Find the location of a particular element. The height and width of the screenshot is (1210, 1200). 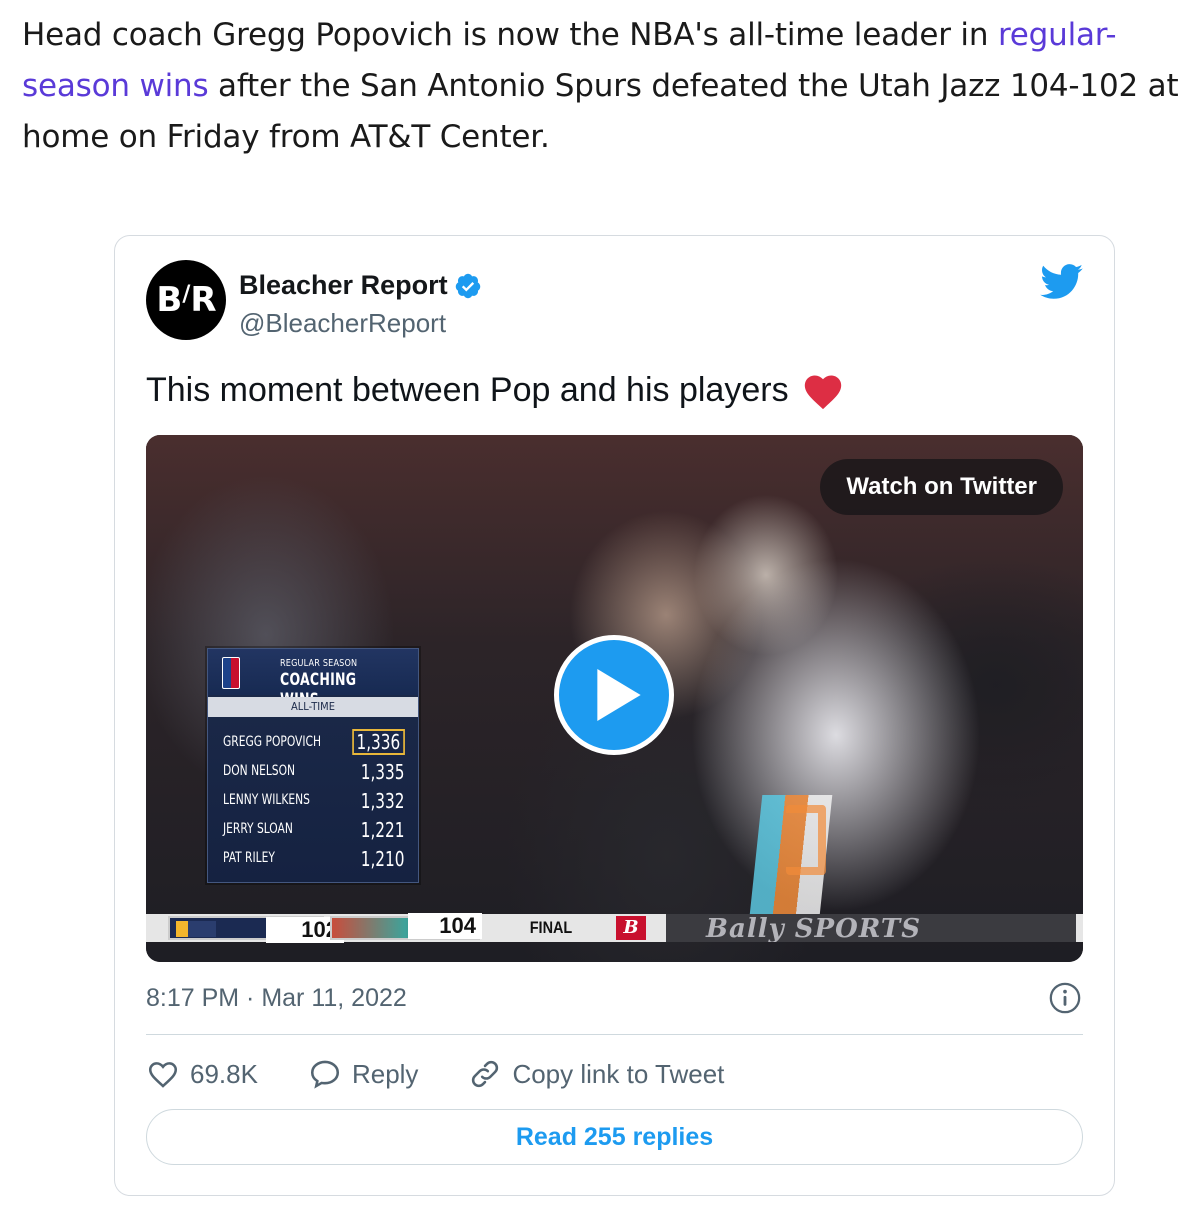

jazz-logo-icon is located at coordinates (196, 929).